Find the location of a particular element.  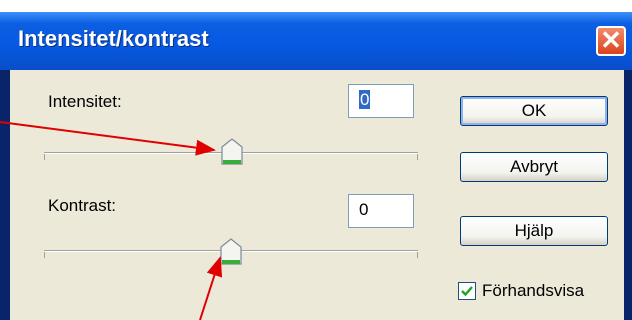

annotation-arrow-intensity is located at coordinates (108, 138).